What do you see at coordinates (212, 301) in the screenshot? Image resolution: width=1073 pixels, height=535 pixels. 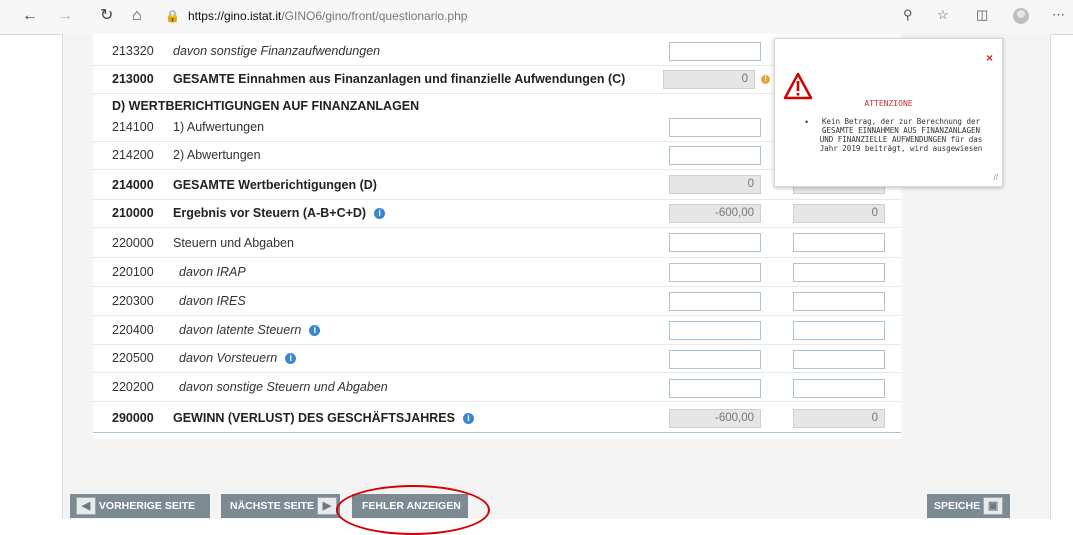 I see `row-label: davon IRES` at bounding box center [212, 301].